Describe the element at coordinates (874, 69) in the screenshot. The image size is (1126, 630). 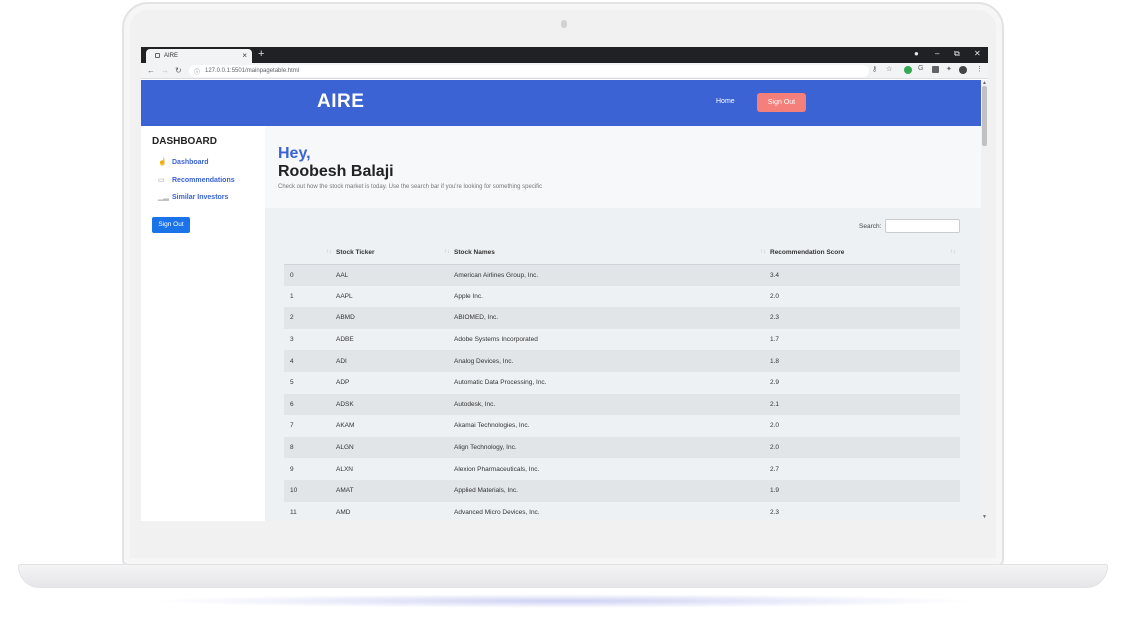
I see `key-icon: ⚷` at that location.